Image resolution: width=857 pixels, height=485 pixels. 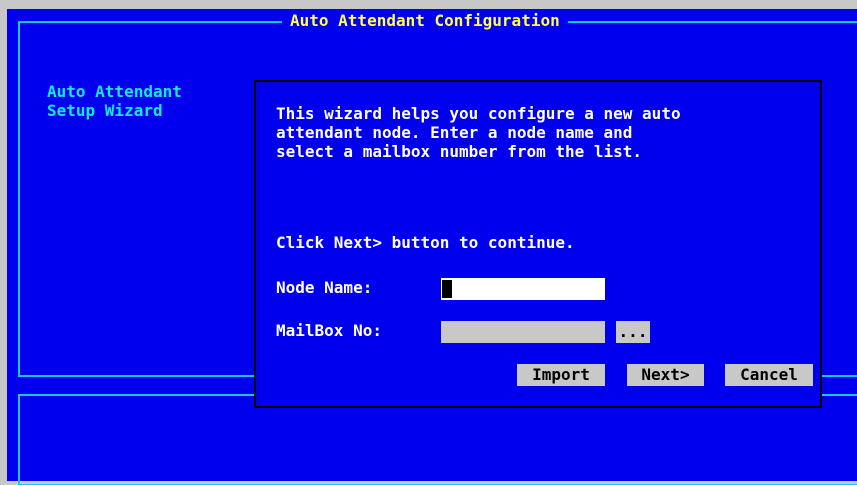 I want to click on window-title: Auto Attendant Configuration, so click(x=425, y=21).